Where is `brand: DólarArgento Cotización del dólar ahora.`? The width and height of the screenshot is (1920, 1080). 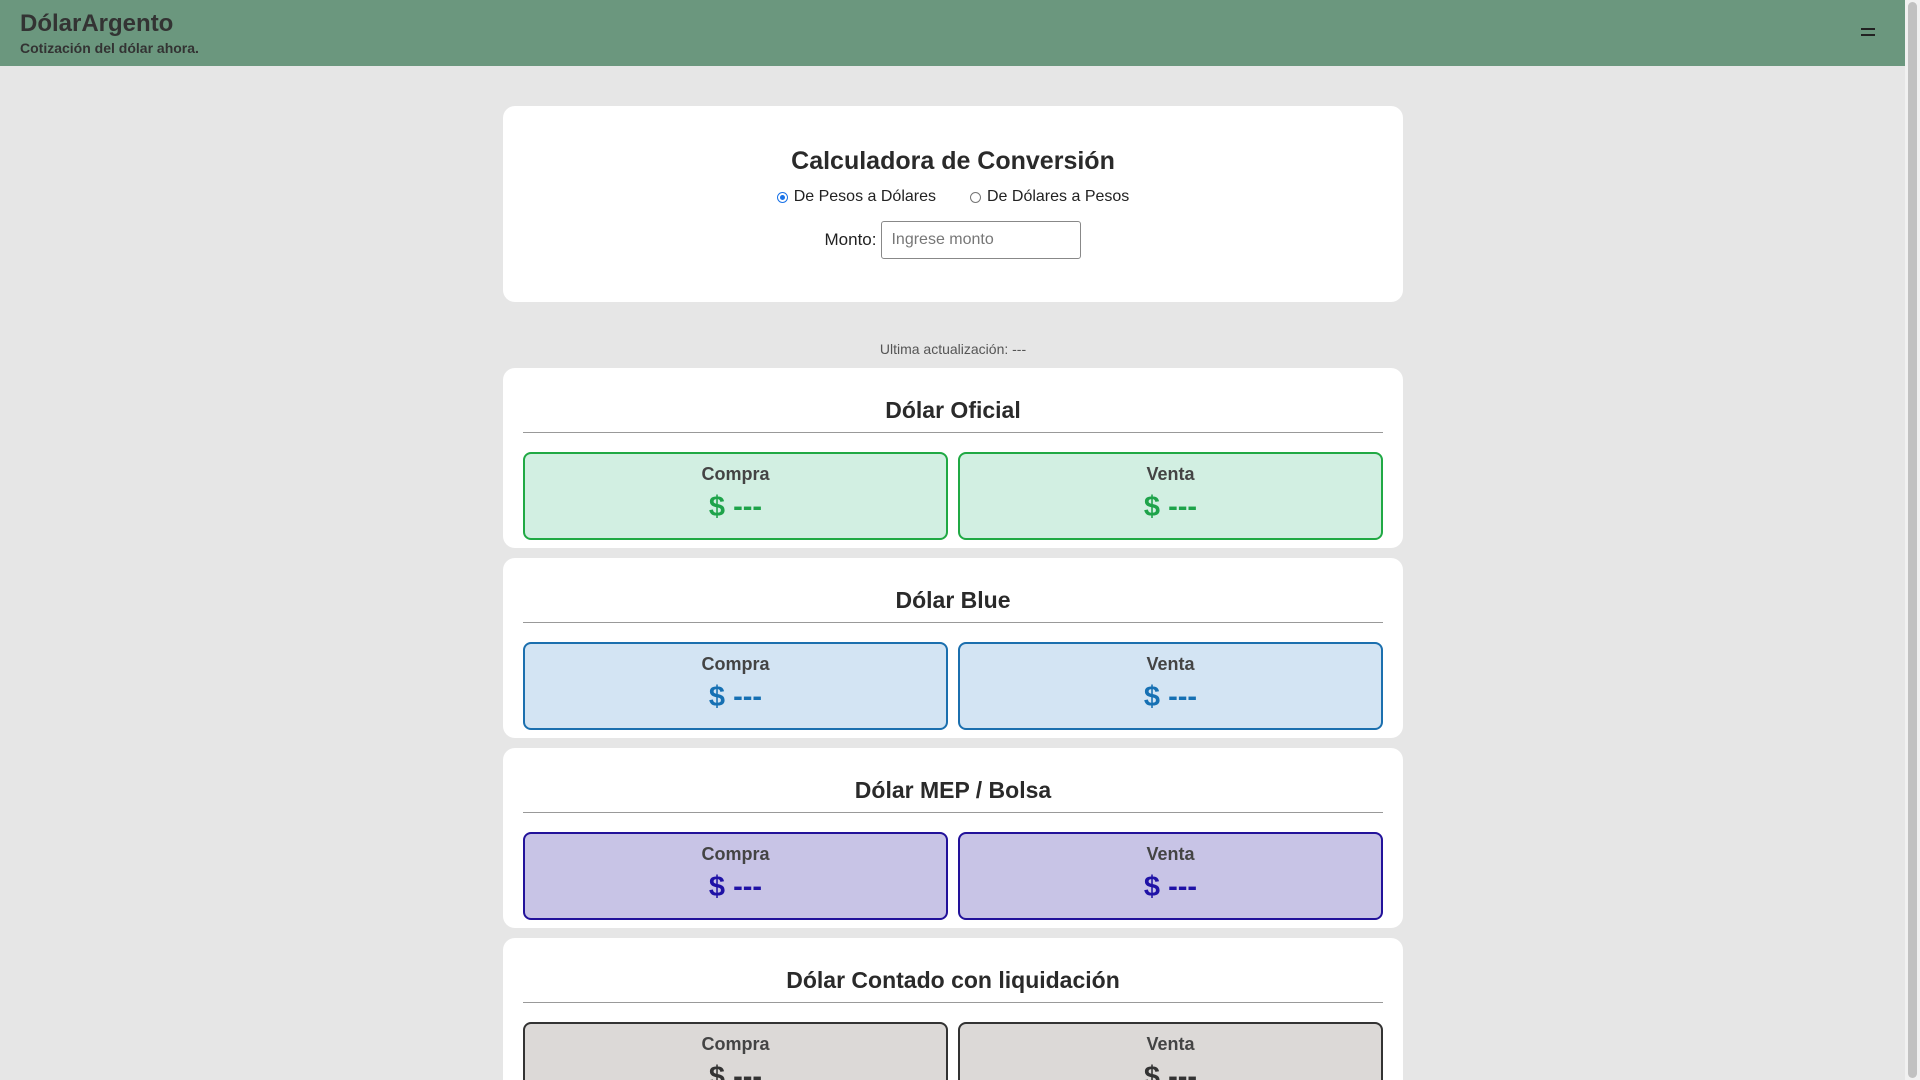
brand: DólarArgento Cotización del dólar ahora. is located at coordinates (109, 33).